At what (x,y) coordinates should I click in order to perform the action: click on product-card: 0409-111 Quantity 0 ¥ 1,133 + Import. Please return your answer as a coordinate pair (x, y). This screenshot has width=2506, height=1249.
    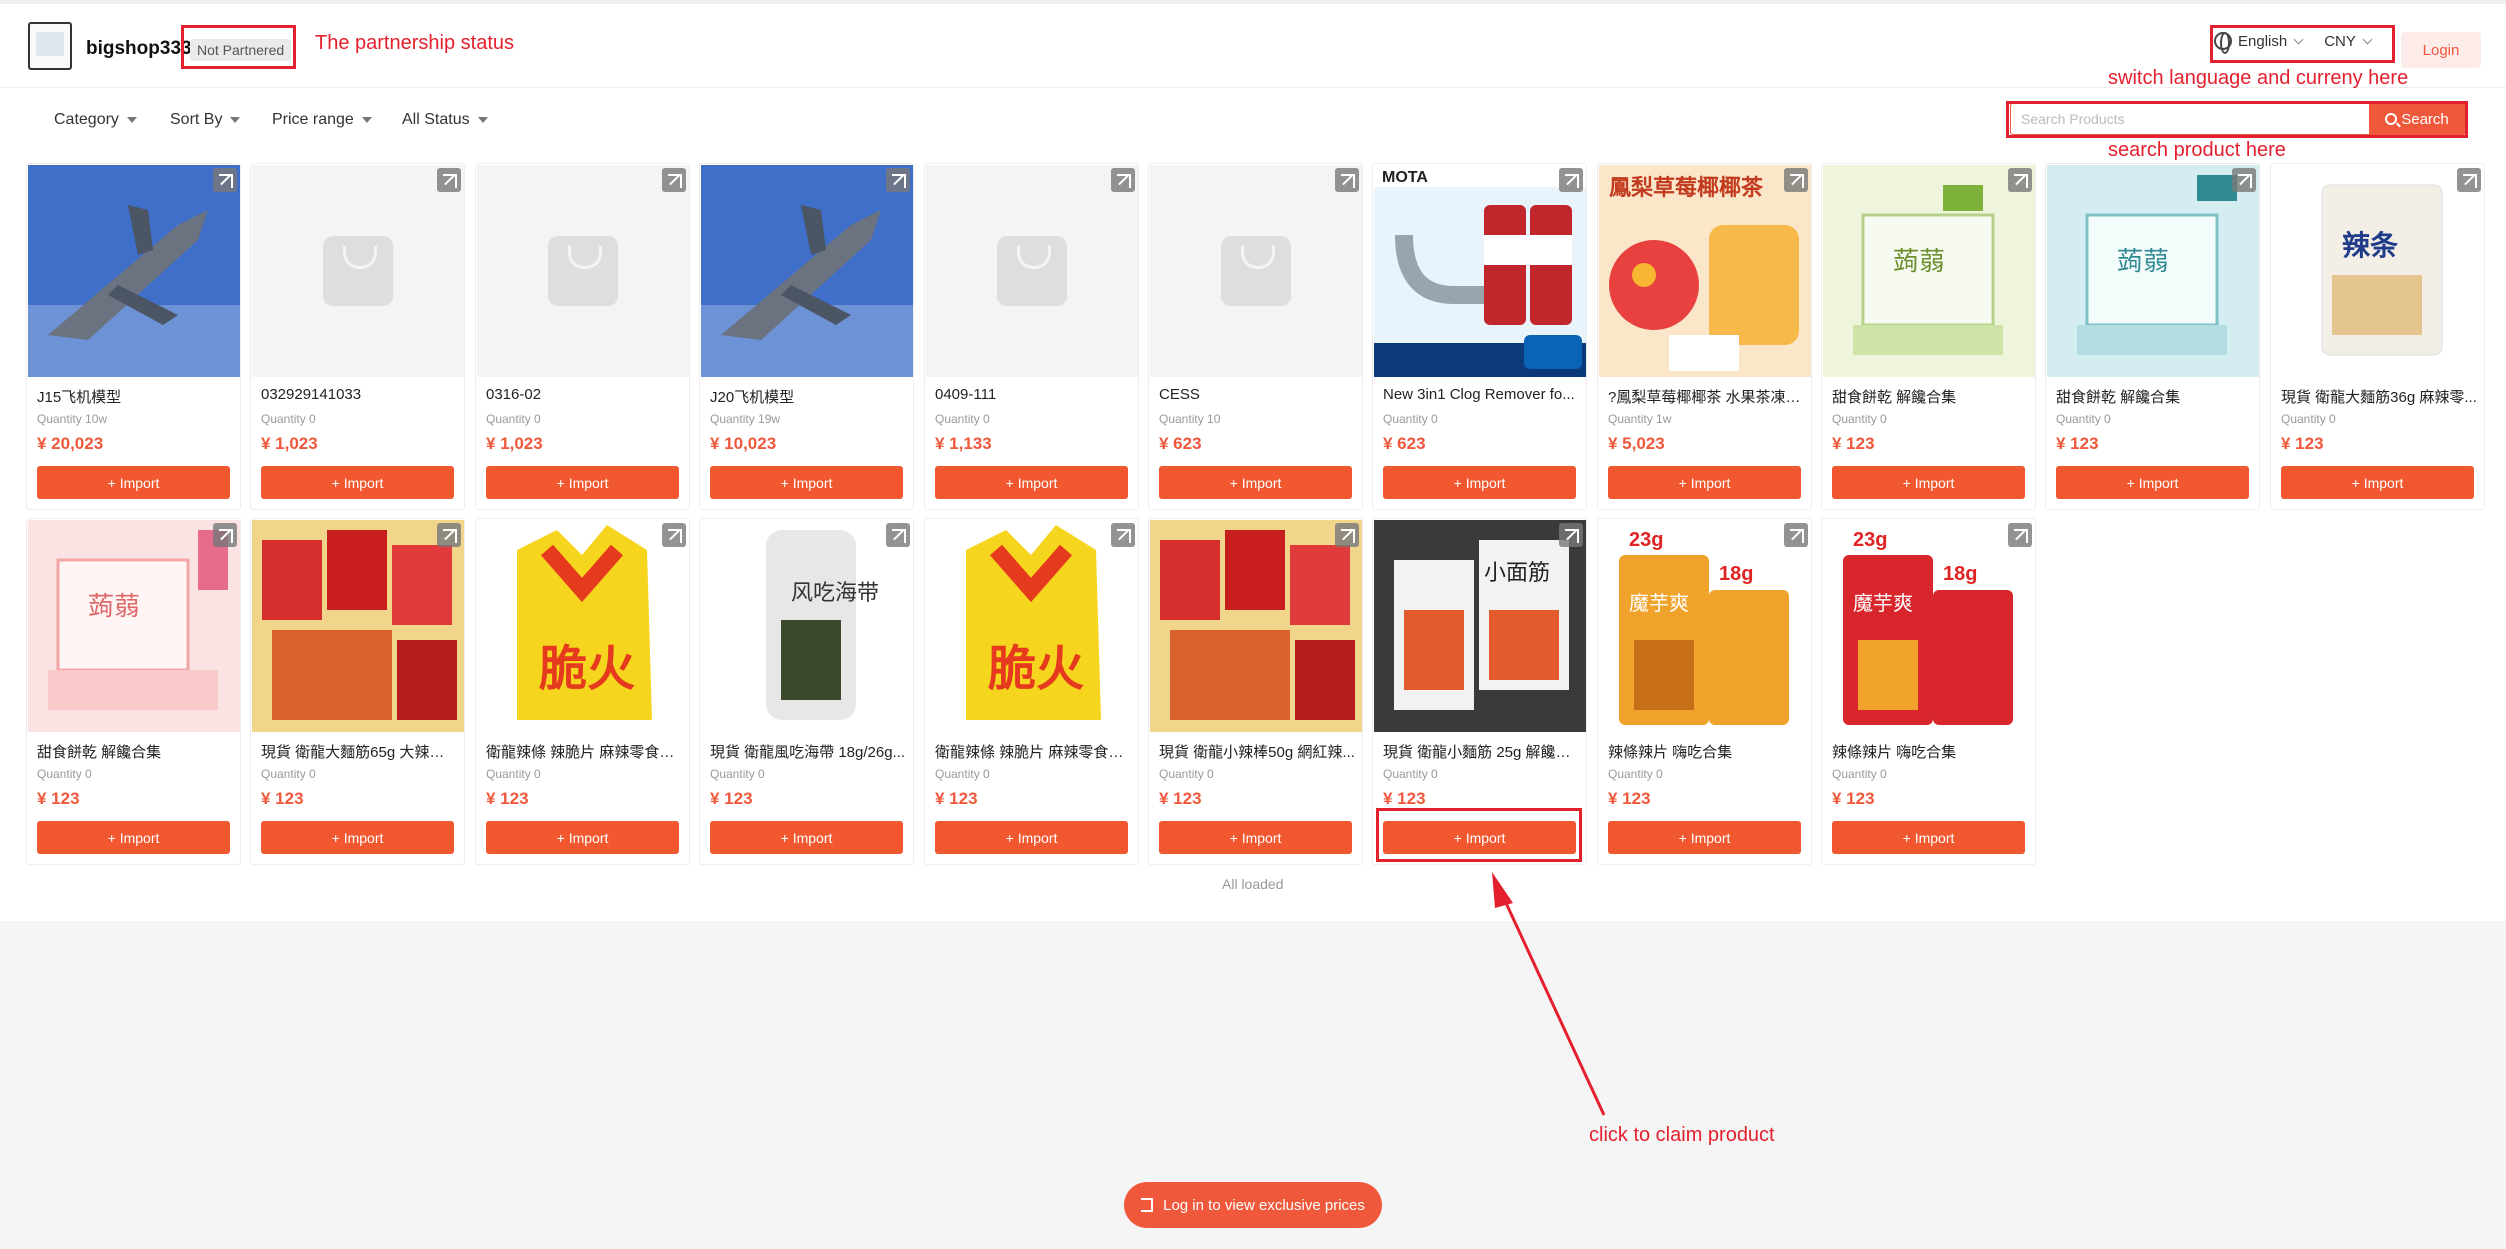
    Looking at the image, I should click on (1031, 336).